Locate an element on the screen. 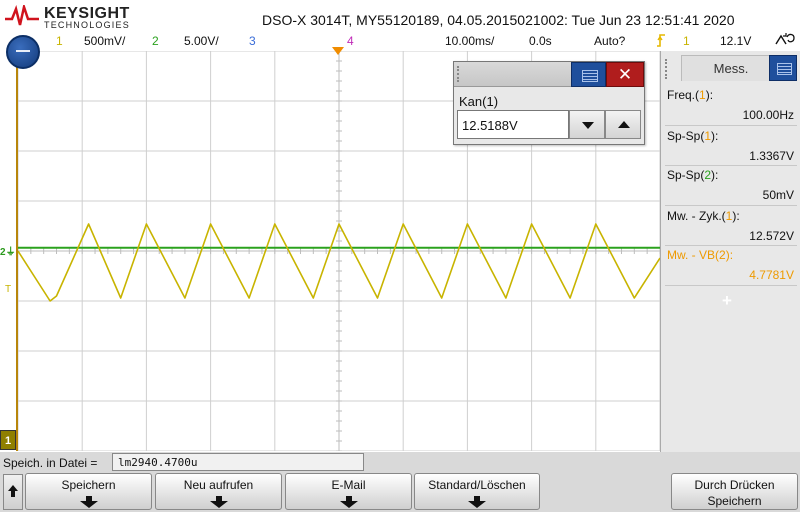 The height and width of the screenshot is (512, 800). ch4-number: 4 is located at coordinates (350, 41).